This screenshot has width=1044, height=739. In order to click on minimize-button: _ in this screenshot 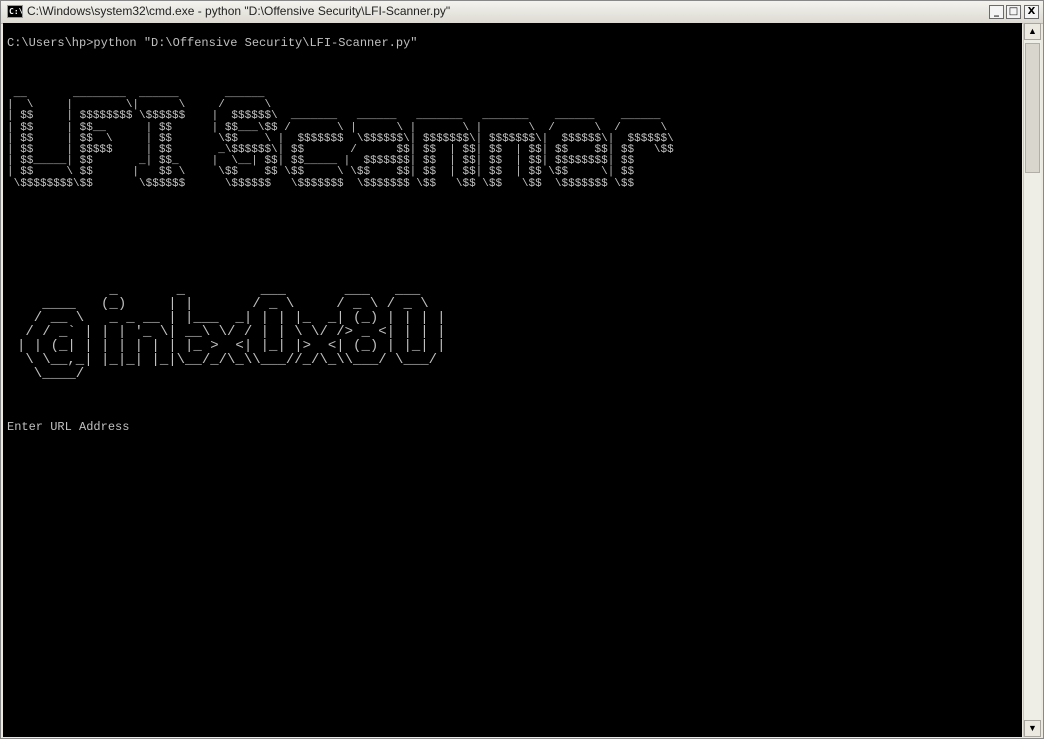, I will do `click(996, 12)`.